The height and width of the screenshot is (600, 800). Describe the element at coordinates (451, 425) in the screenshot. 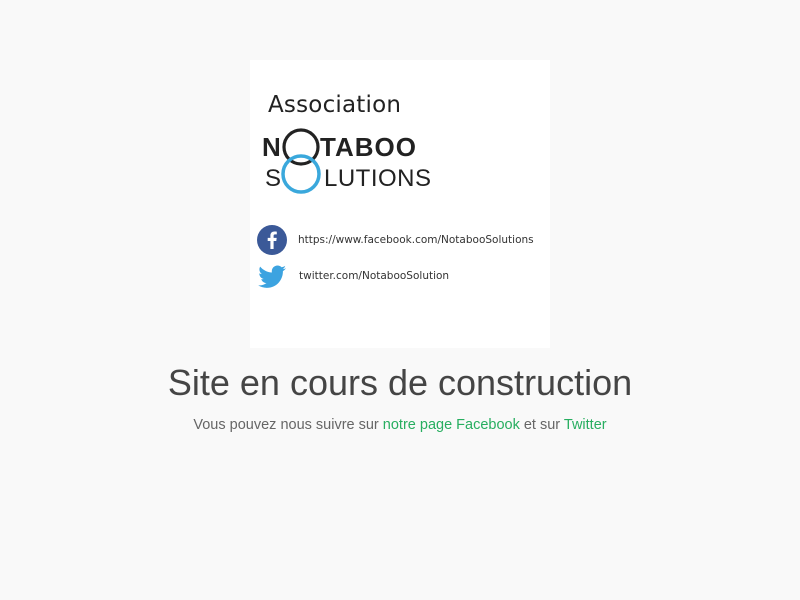

I see `facebook-link: notre page Facebook` at that location.